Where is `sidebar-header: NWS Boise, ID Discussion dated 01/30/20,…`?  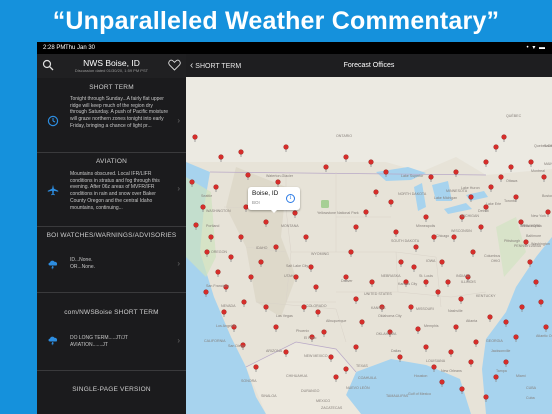
sidebar-header: NWS Boise, ID Discussion dated 01/30/20,… is located at coordinates (111, 66).